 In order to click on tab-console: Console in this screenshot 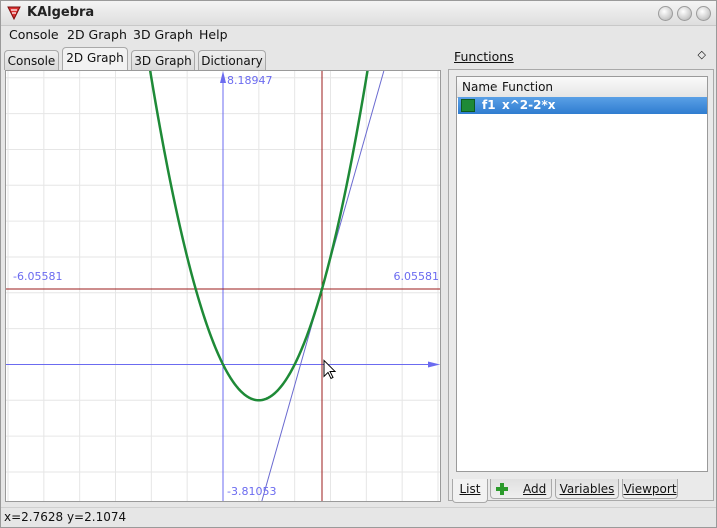, I will do `click(31, 60)`.